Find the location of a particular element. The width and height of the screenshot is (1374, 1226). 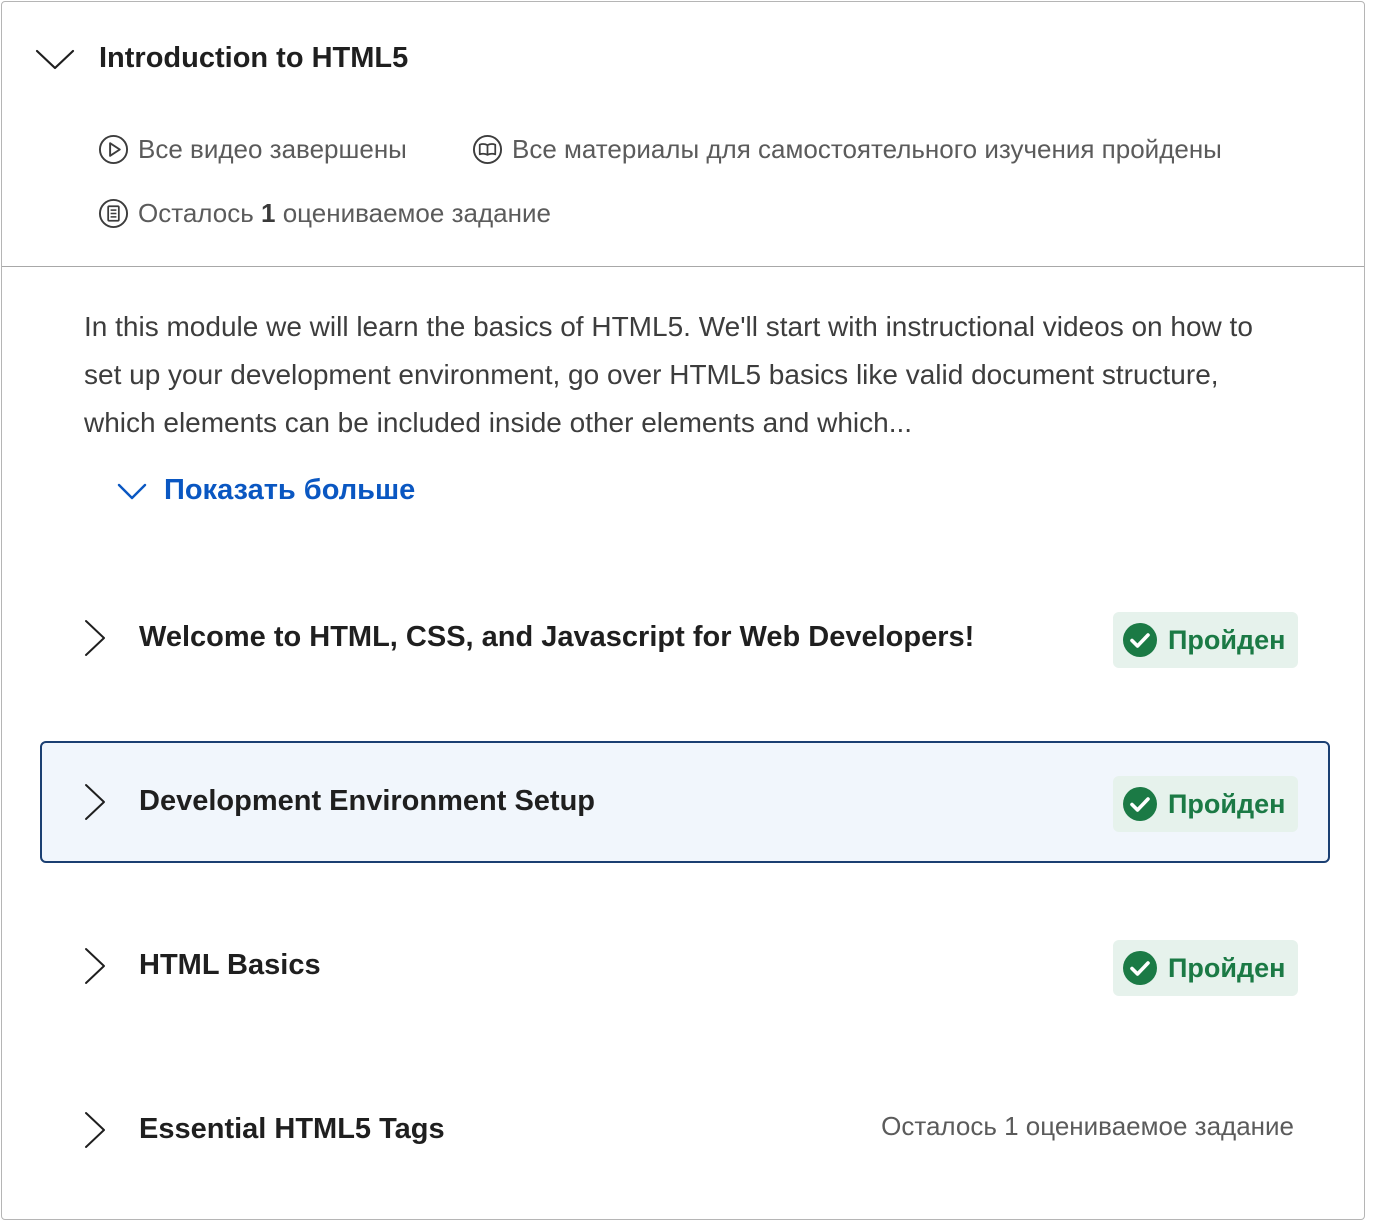

module-title: Introduction to HTML5 is located at coordinates (254, 58).